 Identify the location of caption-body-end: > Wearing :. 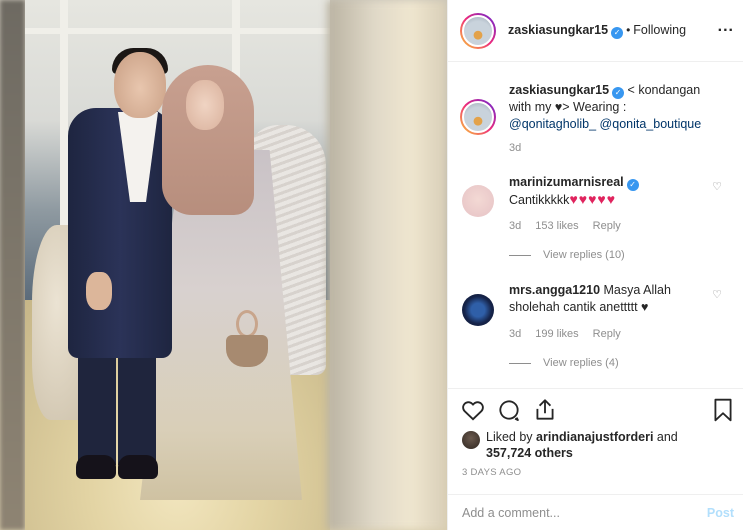
(594, 107).